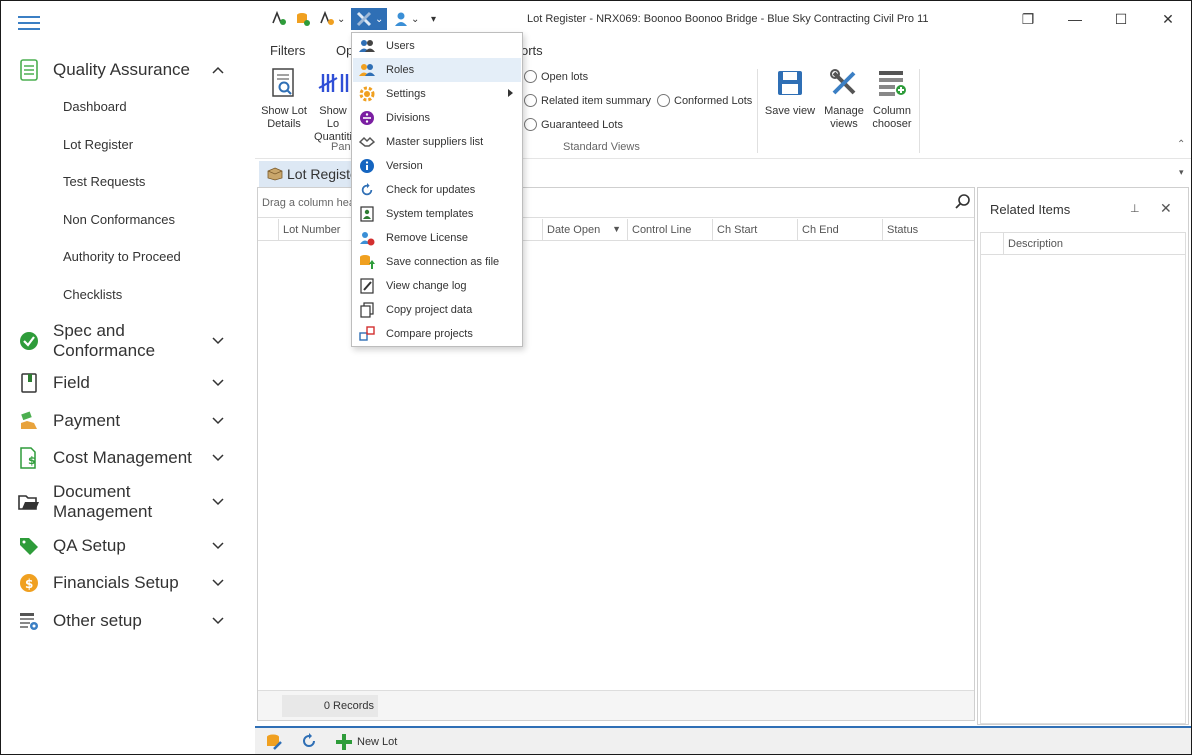  I want to click on column-header-description: Description, so click(1033, 244).